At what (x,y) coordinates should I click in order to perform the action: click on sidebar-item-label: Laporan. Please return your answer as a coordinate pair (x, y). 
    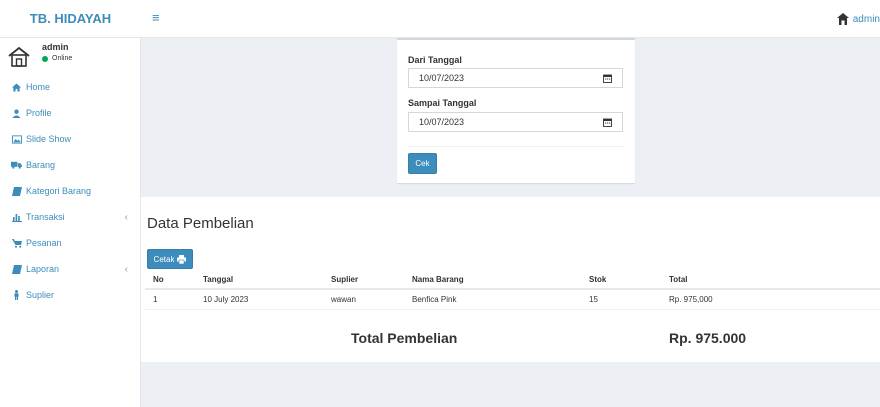
    Looking at the image, I should click on (43, 269).